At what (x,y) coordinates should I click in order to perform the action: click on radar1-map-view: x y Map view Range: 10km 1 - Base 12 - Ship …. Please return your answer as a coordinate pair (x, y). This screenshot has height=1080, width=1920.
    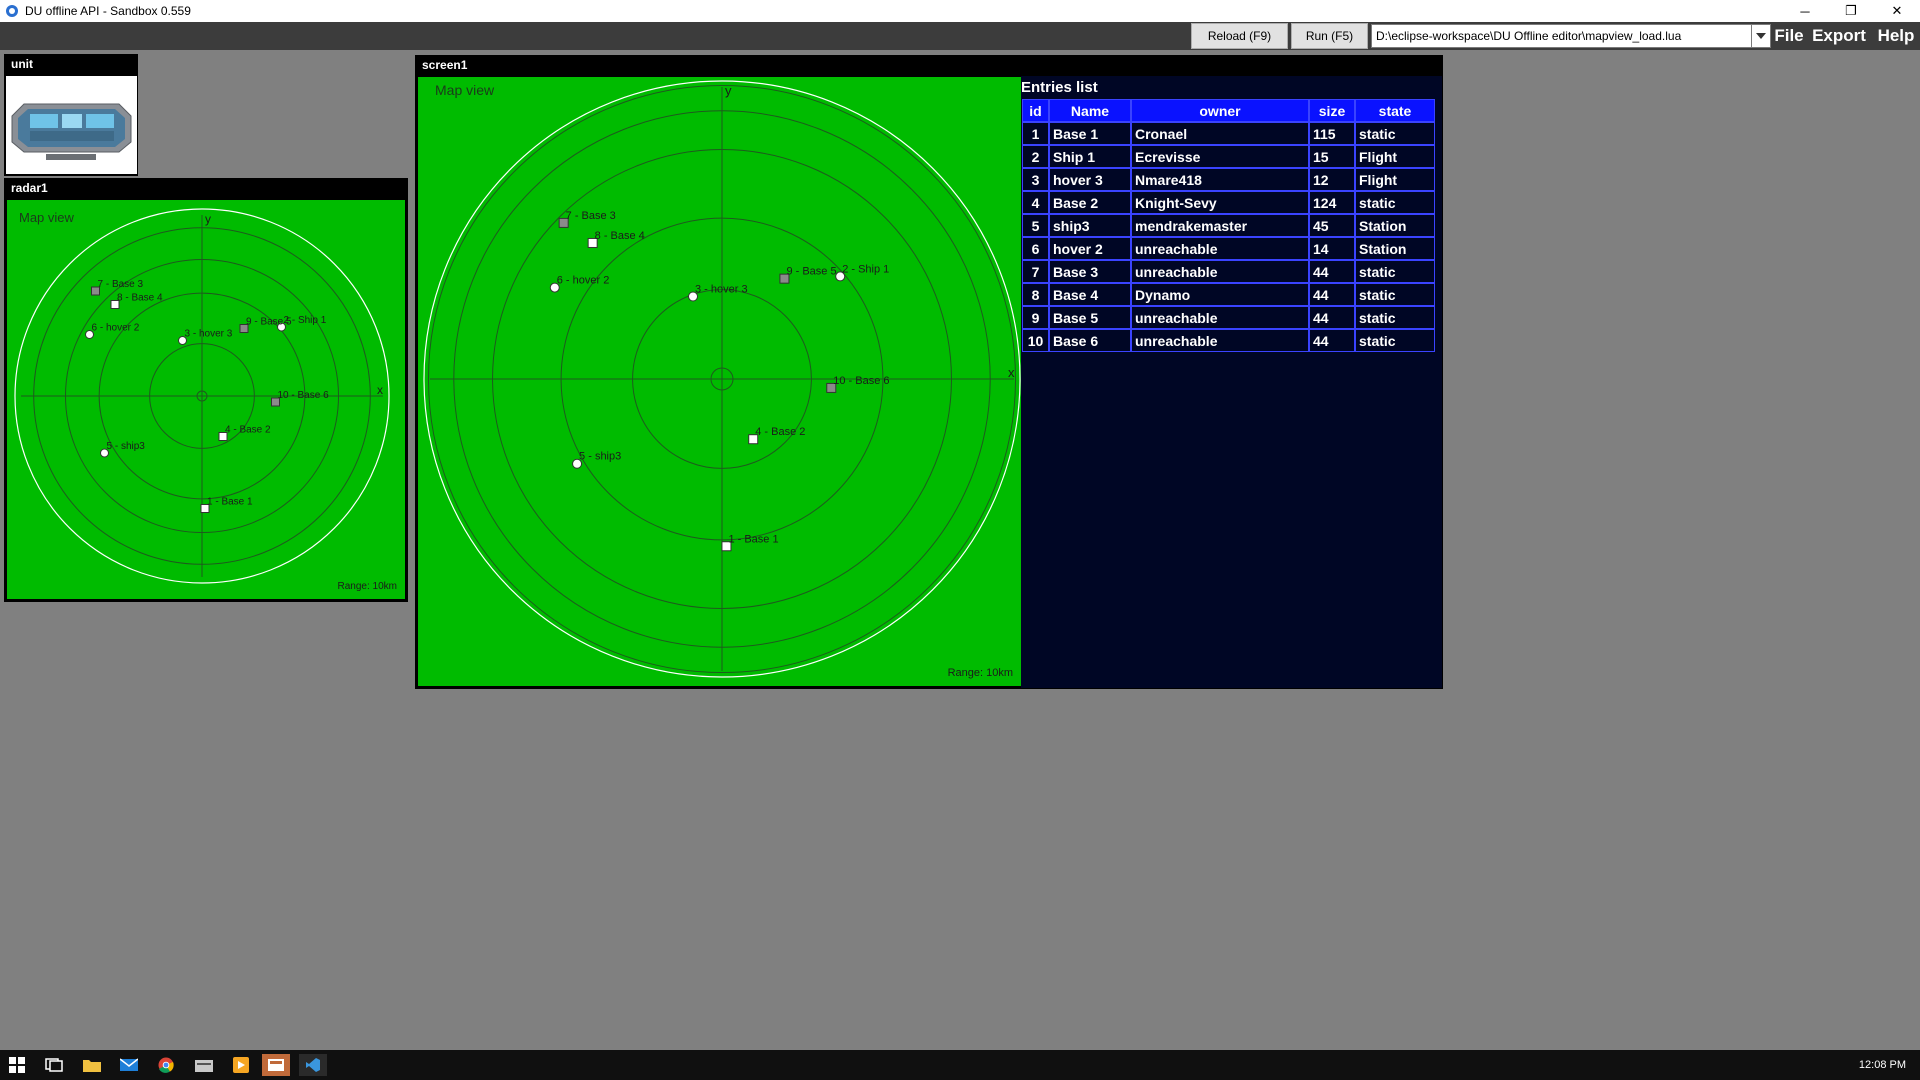
    Looking at the image, I should click on (206, 399).